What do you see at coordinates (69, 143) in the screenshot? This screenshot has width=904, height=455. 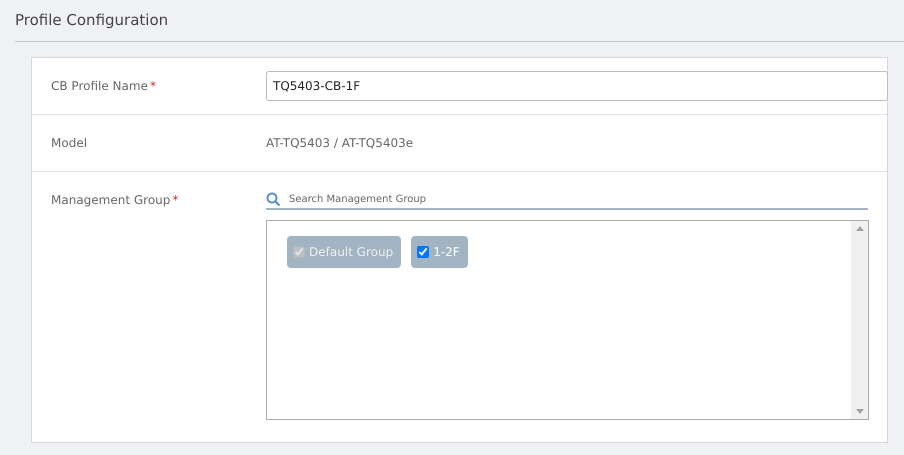 I see `field-label: Model` at bounding box center [69, 143].